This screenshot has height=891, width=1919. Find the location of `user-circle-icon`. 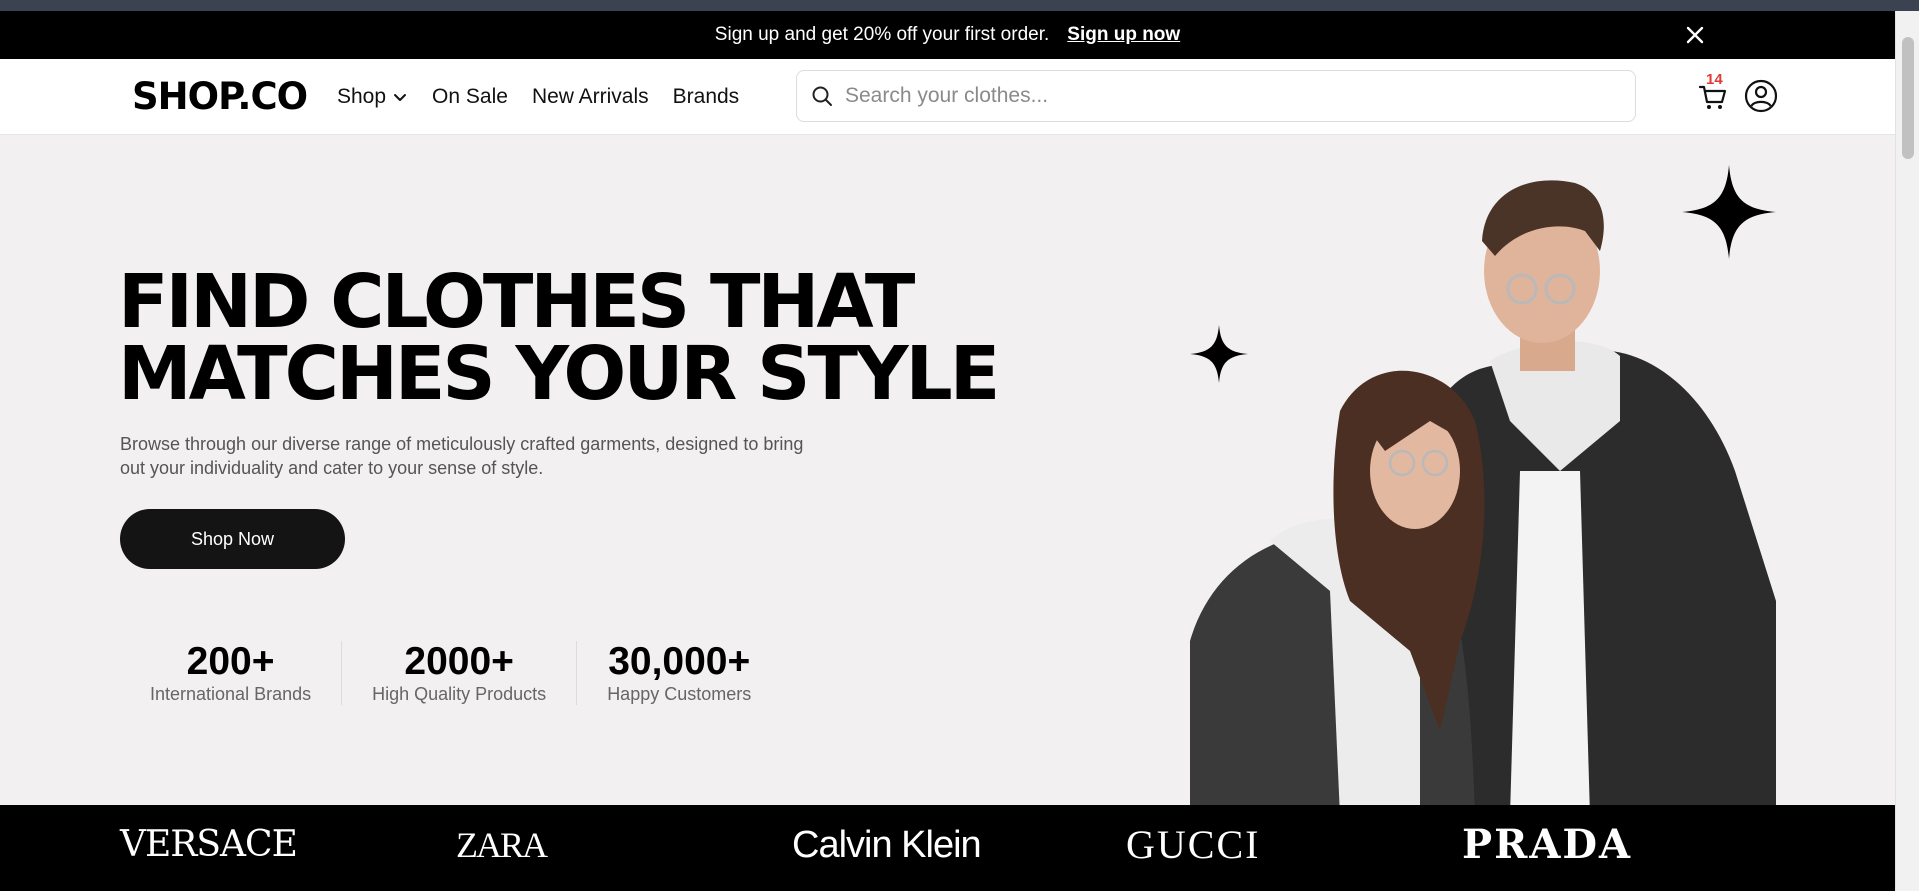

user-circle-icon is located at coordinates (1761, 96).